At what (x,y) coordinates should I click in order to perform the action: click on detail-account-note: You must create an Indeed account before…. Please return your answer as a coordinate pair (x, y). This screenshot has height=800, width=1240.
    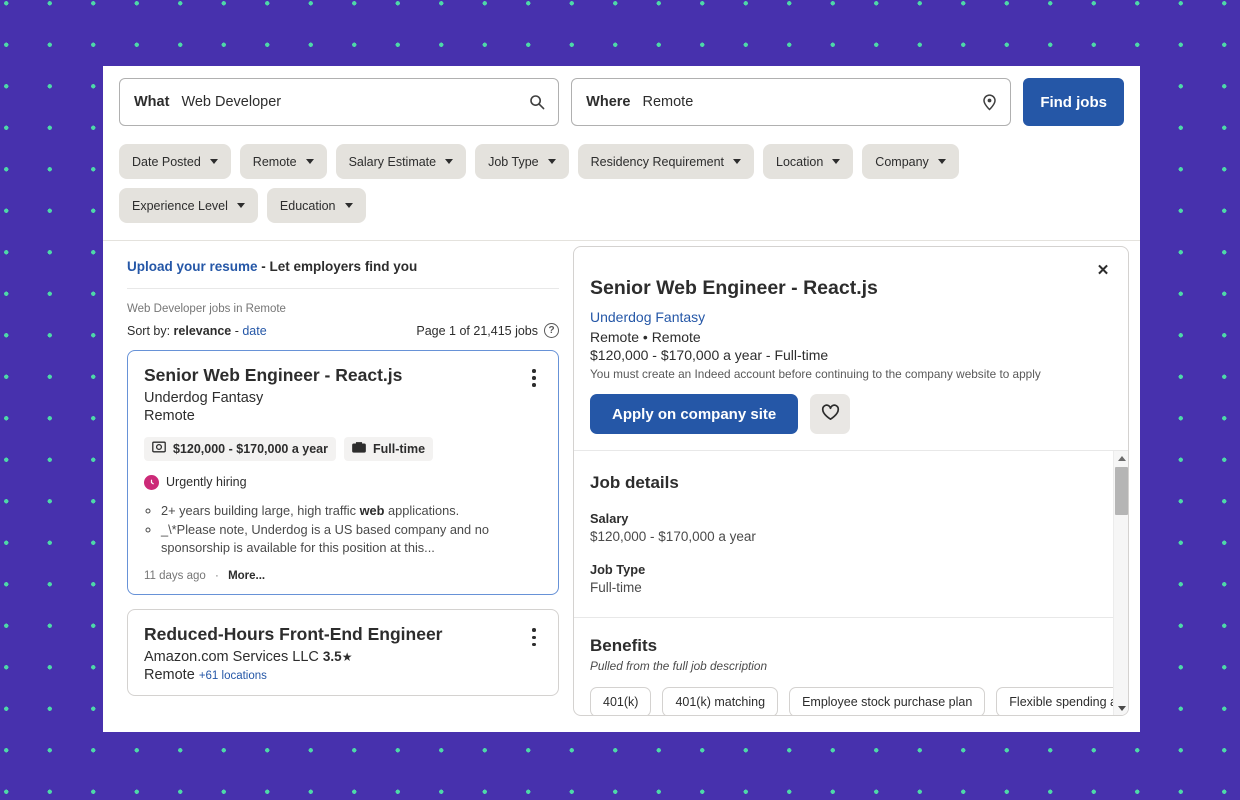
    Looking at the image, I should click on (815, 374).